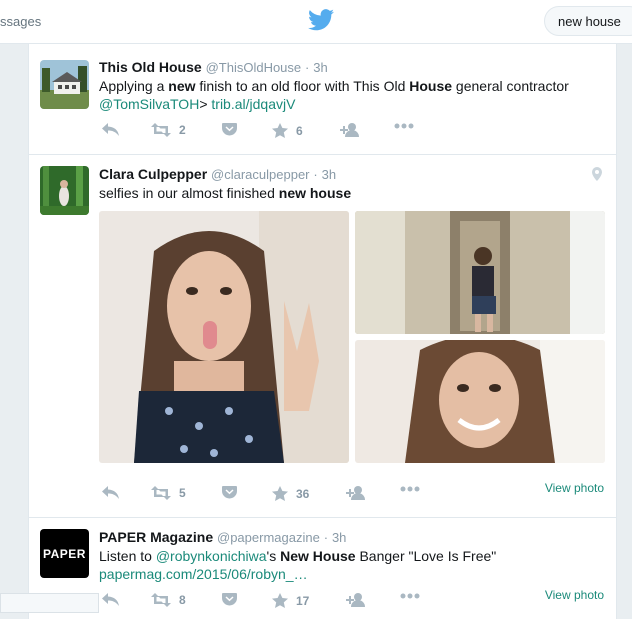 Image resolution: width=632 pixels, height=619 pixels. What do you see at coordinates (426, 556) in the screenshot?
I see `text-part: Banger "Love Is Free"` at bounding box center [426, 556].